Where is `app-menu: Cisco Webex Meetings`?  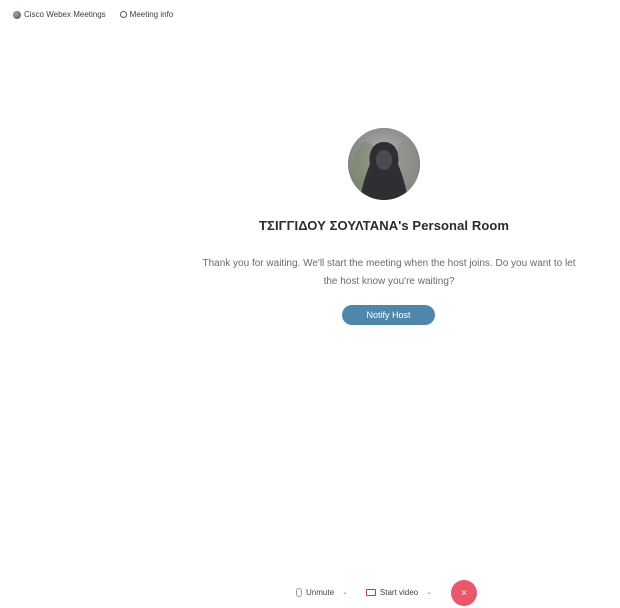
app-menu: Cisco Webex Meetings is located at coordinates (59, 14).